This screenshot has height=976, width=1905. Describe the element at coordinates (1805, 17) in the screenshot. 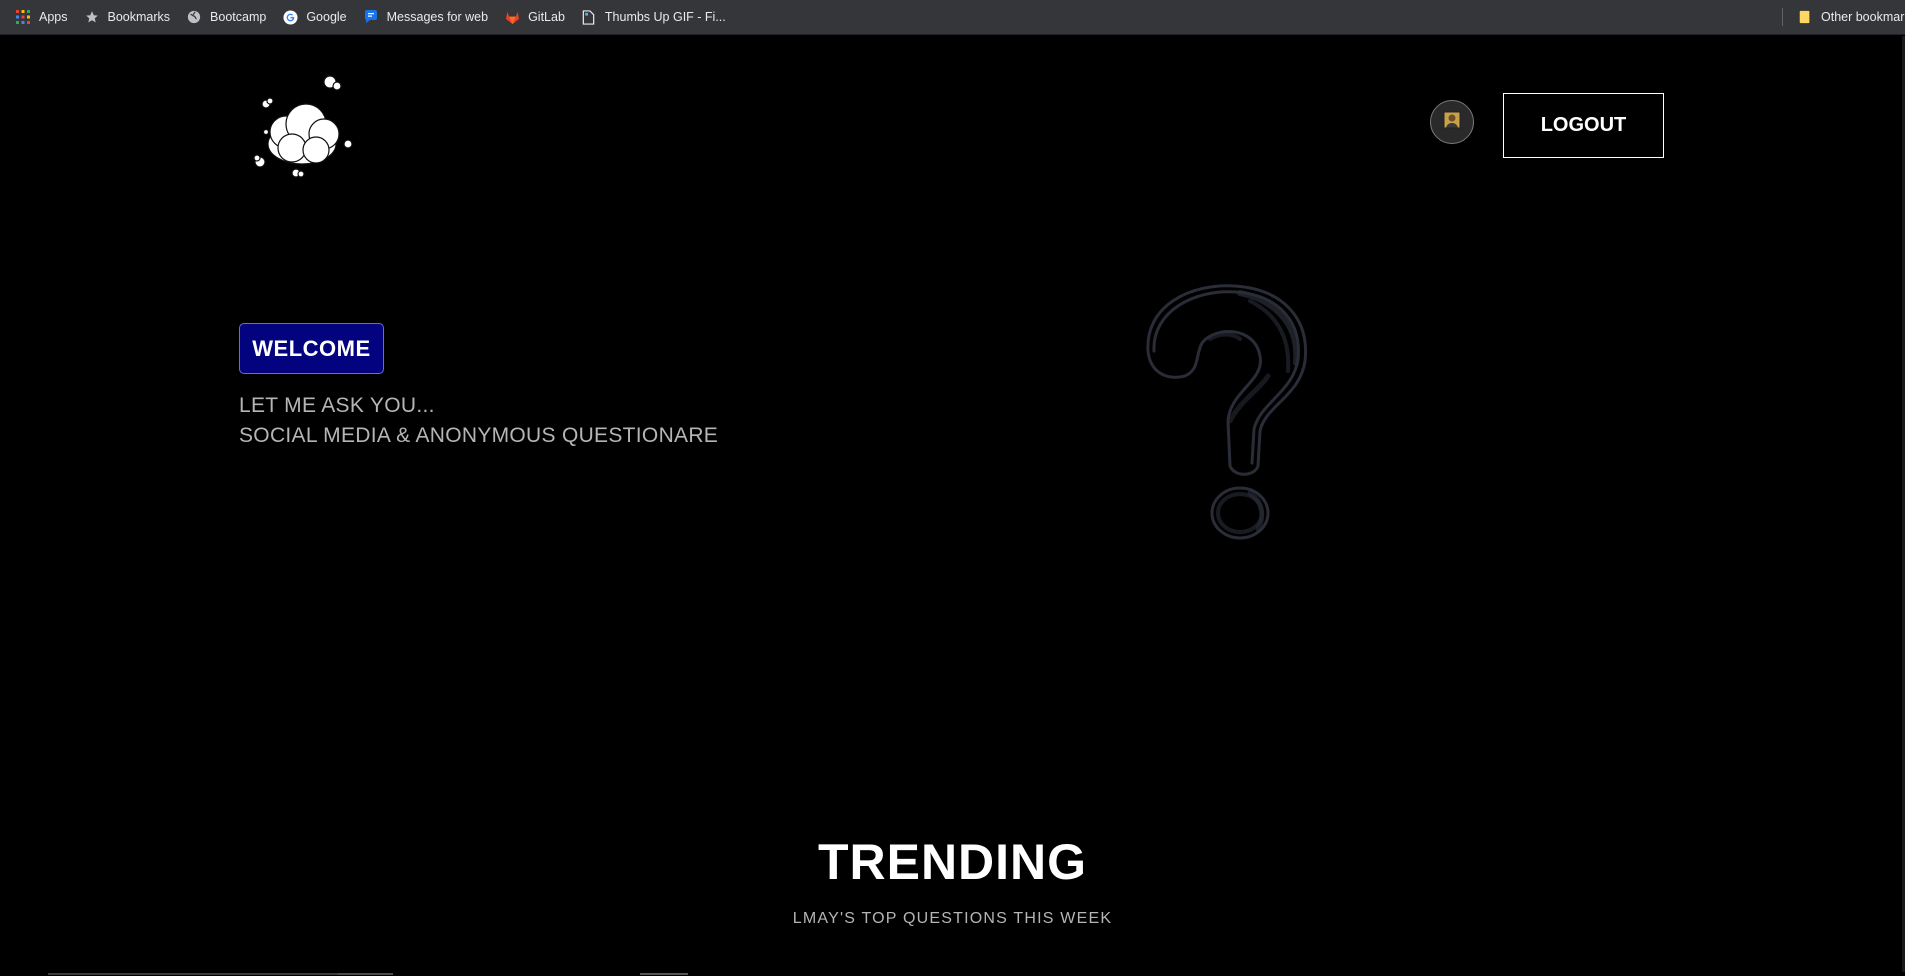

I see `folder-icon` at that location.